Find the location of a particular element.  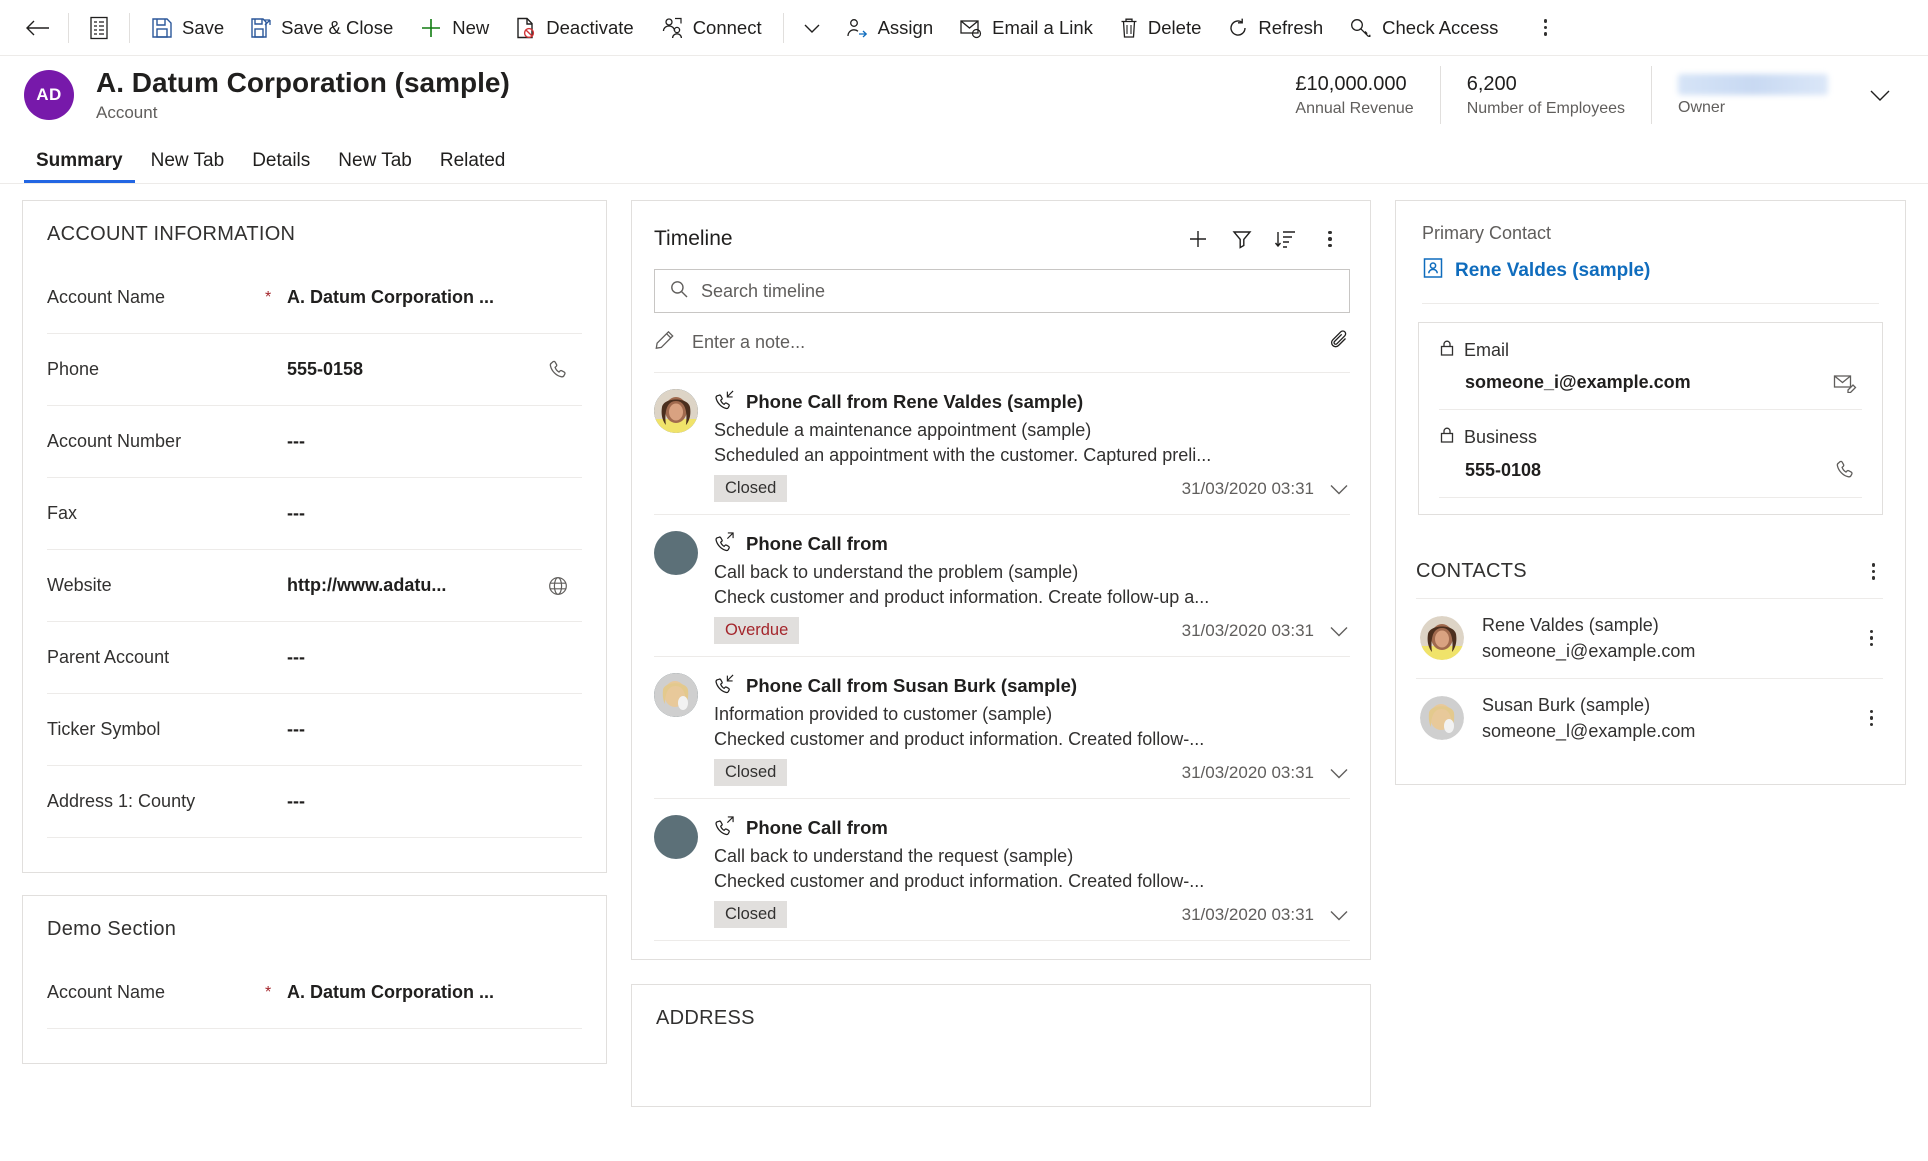

form-list-icon is located at coordinates (99, 28).